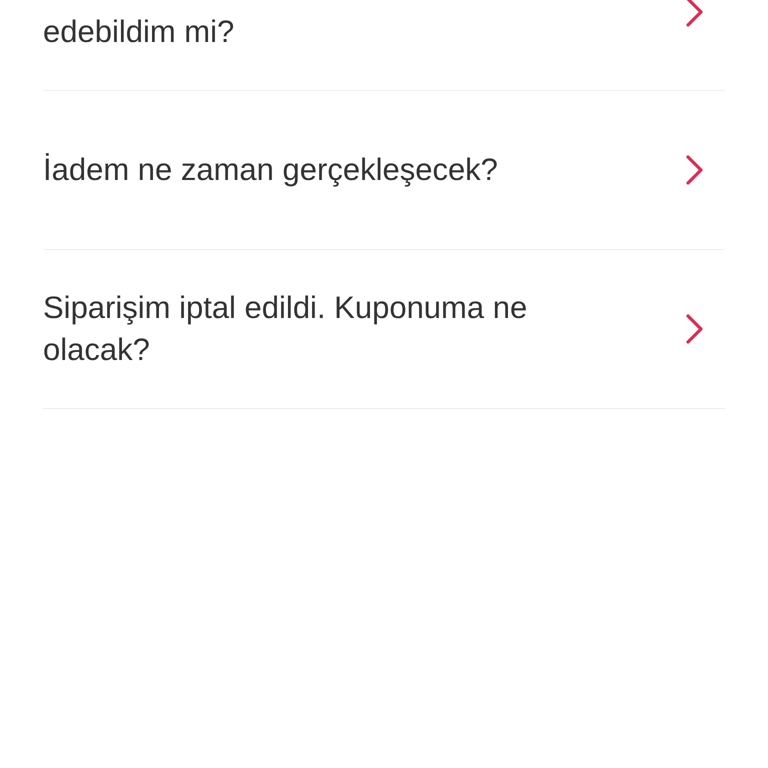  Describe the element at coordinates (270, 170) in the screenshot. I see `question-text: İadem ne zaman gerçekleşecek?` at that location.